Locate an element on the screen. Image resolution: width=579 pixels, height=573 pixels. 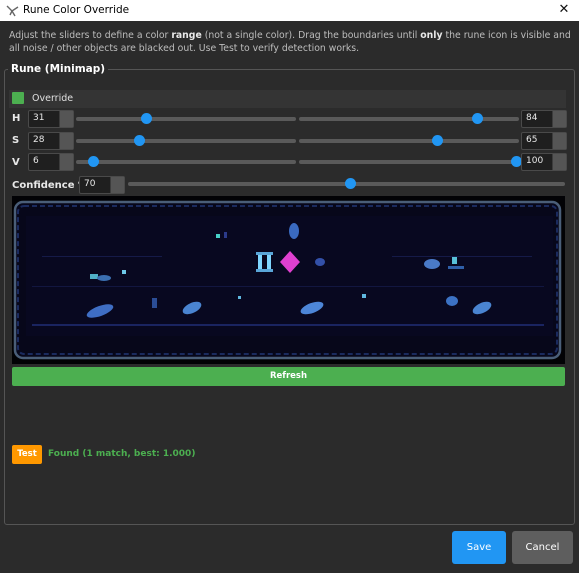
v-max-stepper is located at coordinates (559, 162).